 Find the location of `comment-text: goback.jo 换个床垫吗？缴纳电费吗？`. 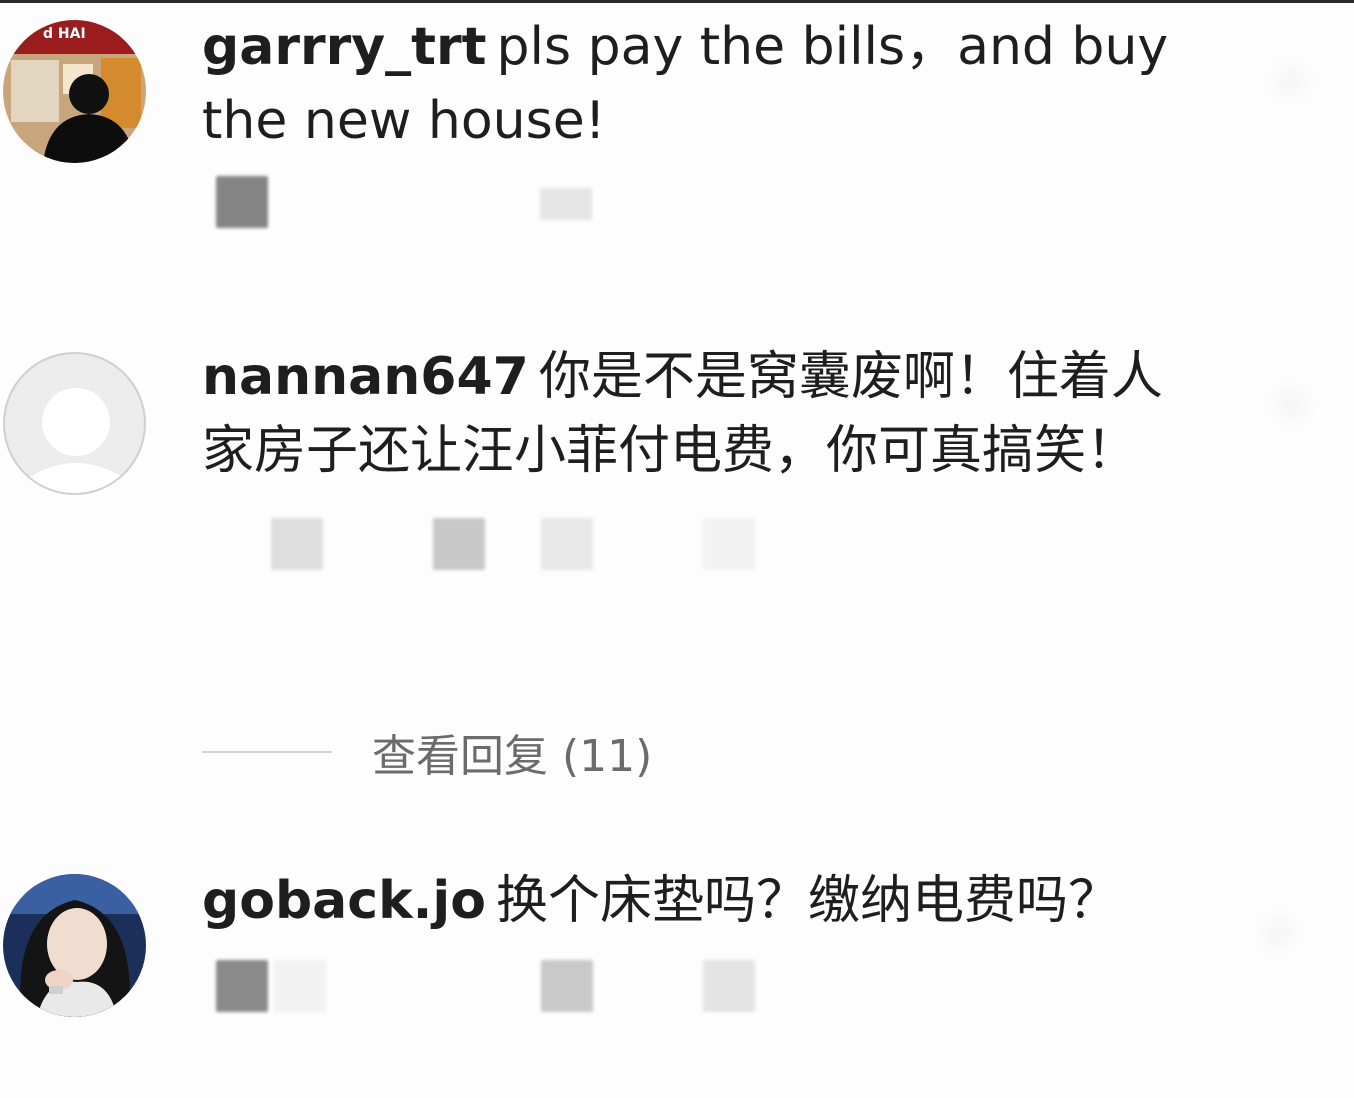

comment-text: goback.jo 换个床垫吗？缴纳电费吗？ is located at coordinates (697, 901).